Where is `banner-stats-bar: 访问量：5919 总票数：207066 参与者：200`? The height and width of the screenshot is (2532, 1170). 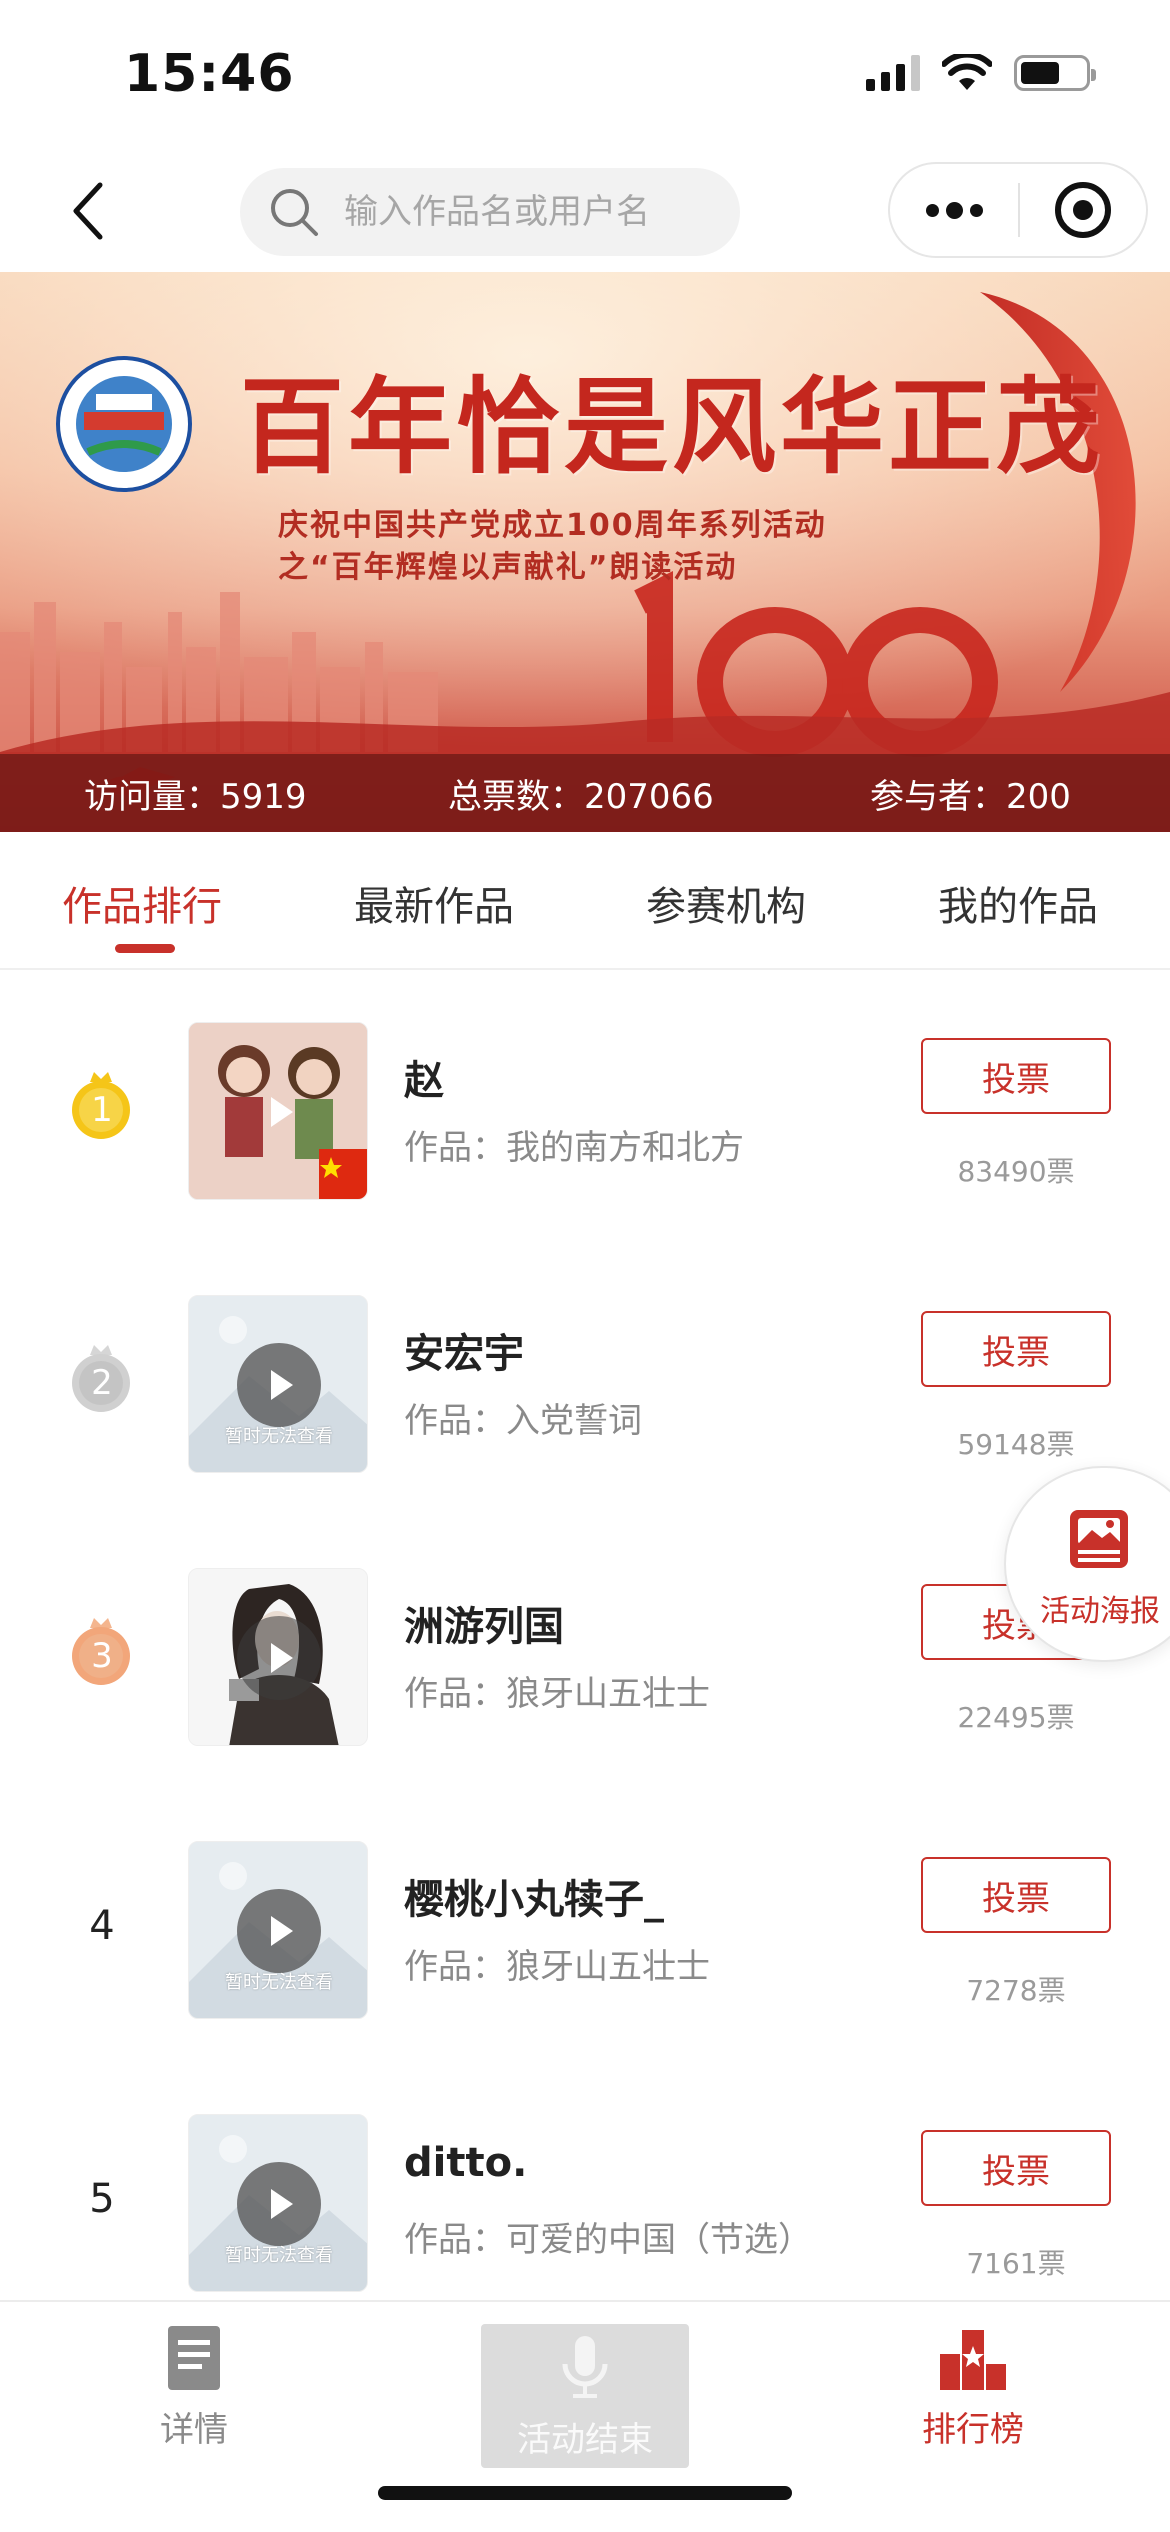 banner-stats-bar: 访问量：5919 总票数：207066 参与者：200 is located at coordinates (585, 793).